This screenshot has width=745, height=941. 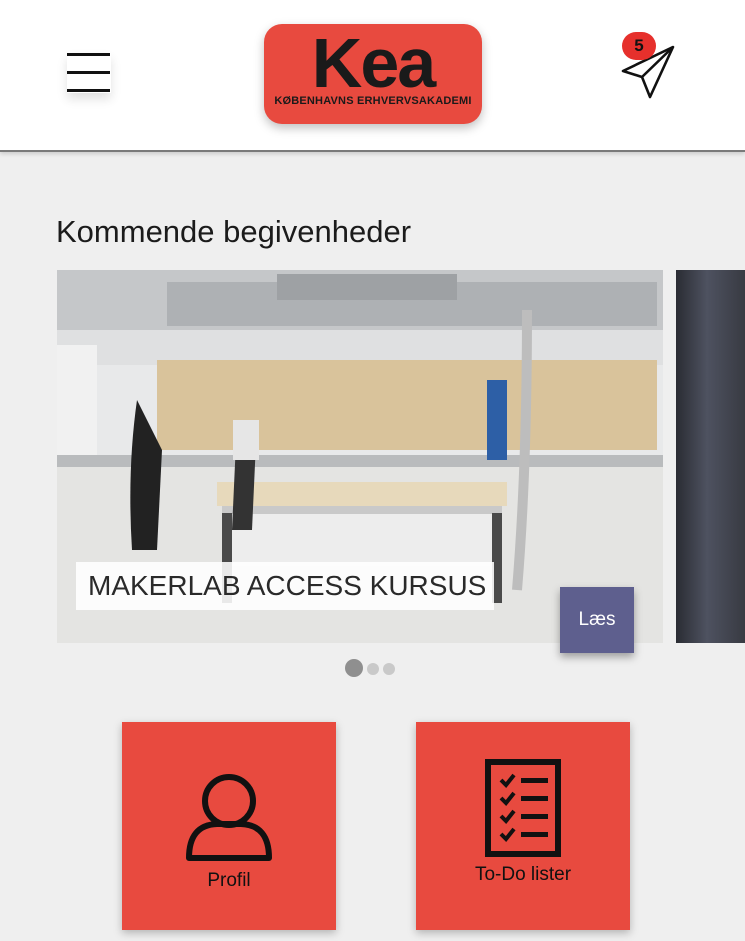 What do you see at coordinates (597, 620) in the screenshot?
I see `read-more-button: Læs` at bounding box center [597, 620].